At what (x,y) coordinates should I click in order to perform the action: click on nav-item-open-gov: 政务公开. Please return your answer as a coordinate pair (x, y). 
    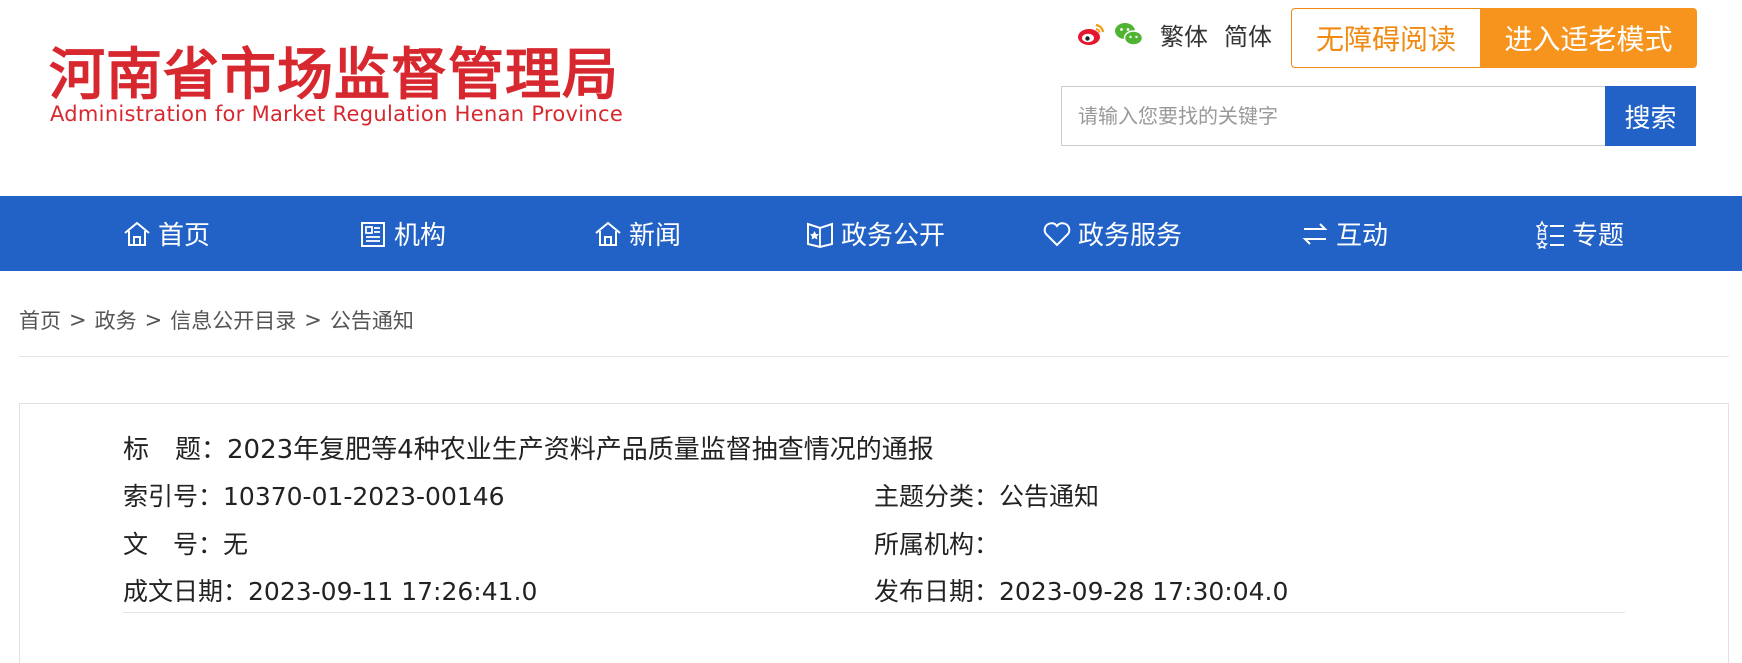
    Looking at the image, I should click on (875, 233).